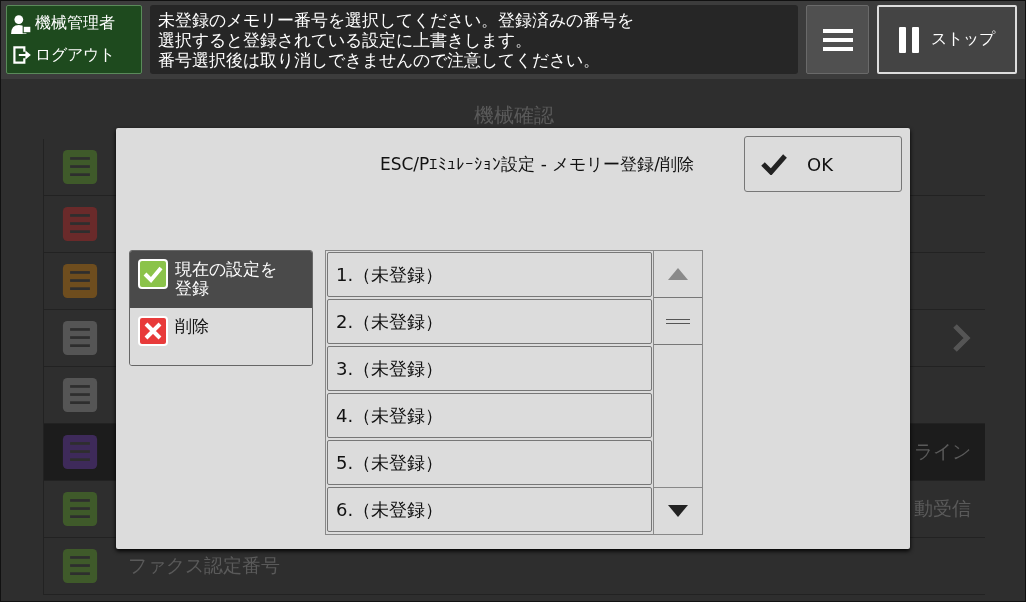  Describe the element at coordinates (379, 60) in the screenshot. I see `instruction-text: 番号選択後は取り消しできませんので注意してください。` at that location.